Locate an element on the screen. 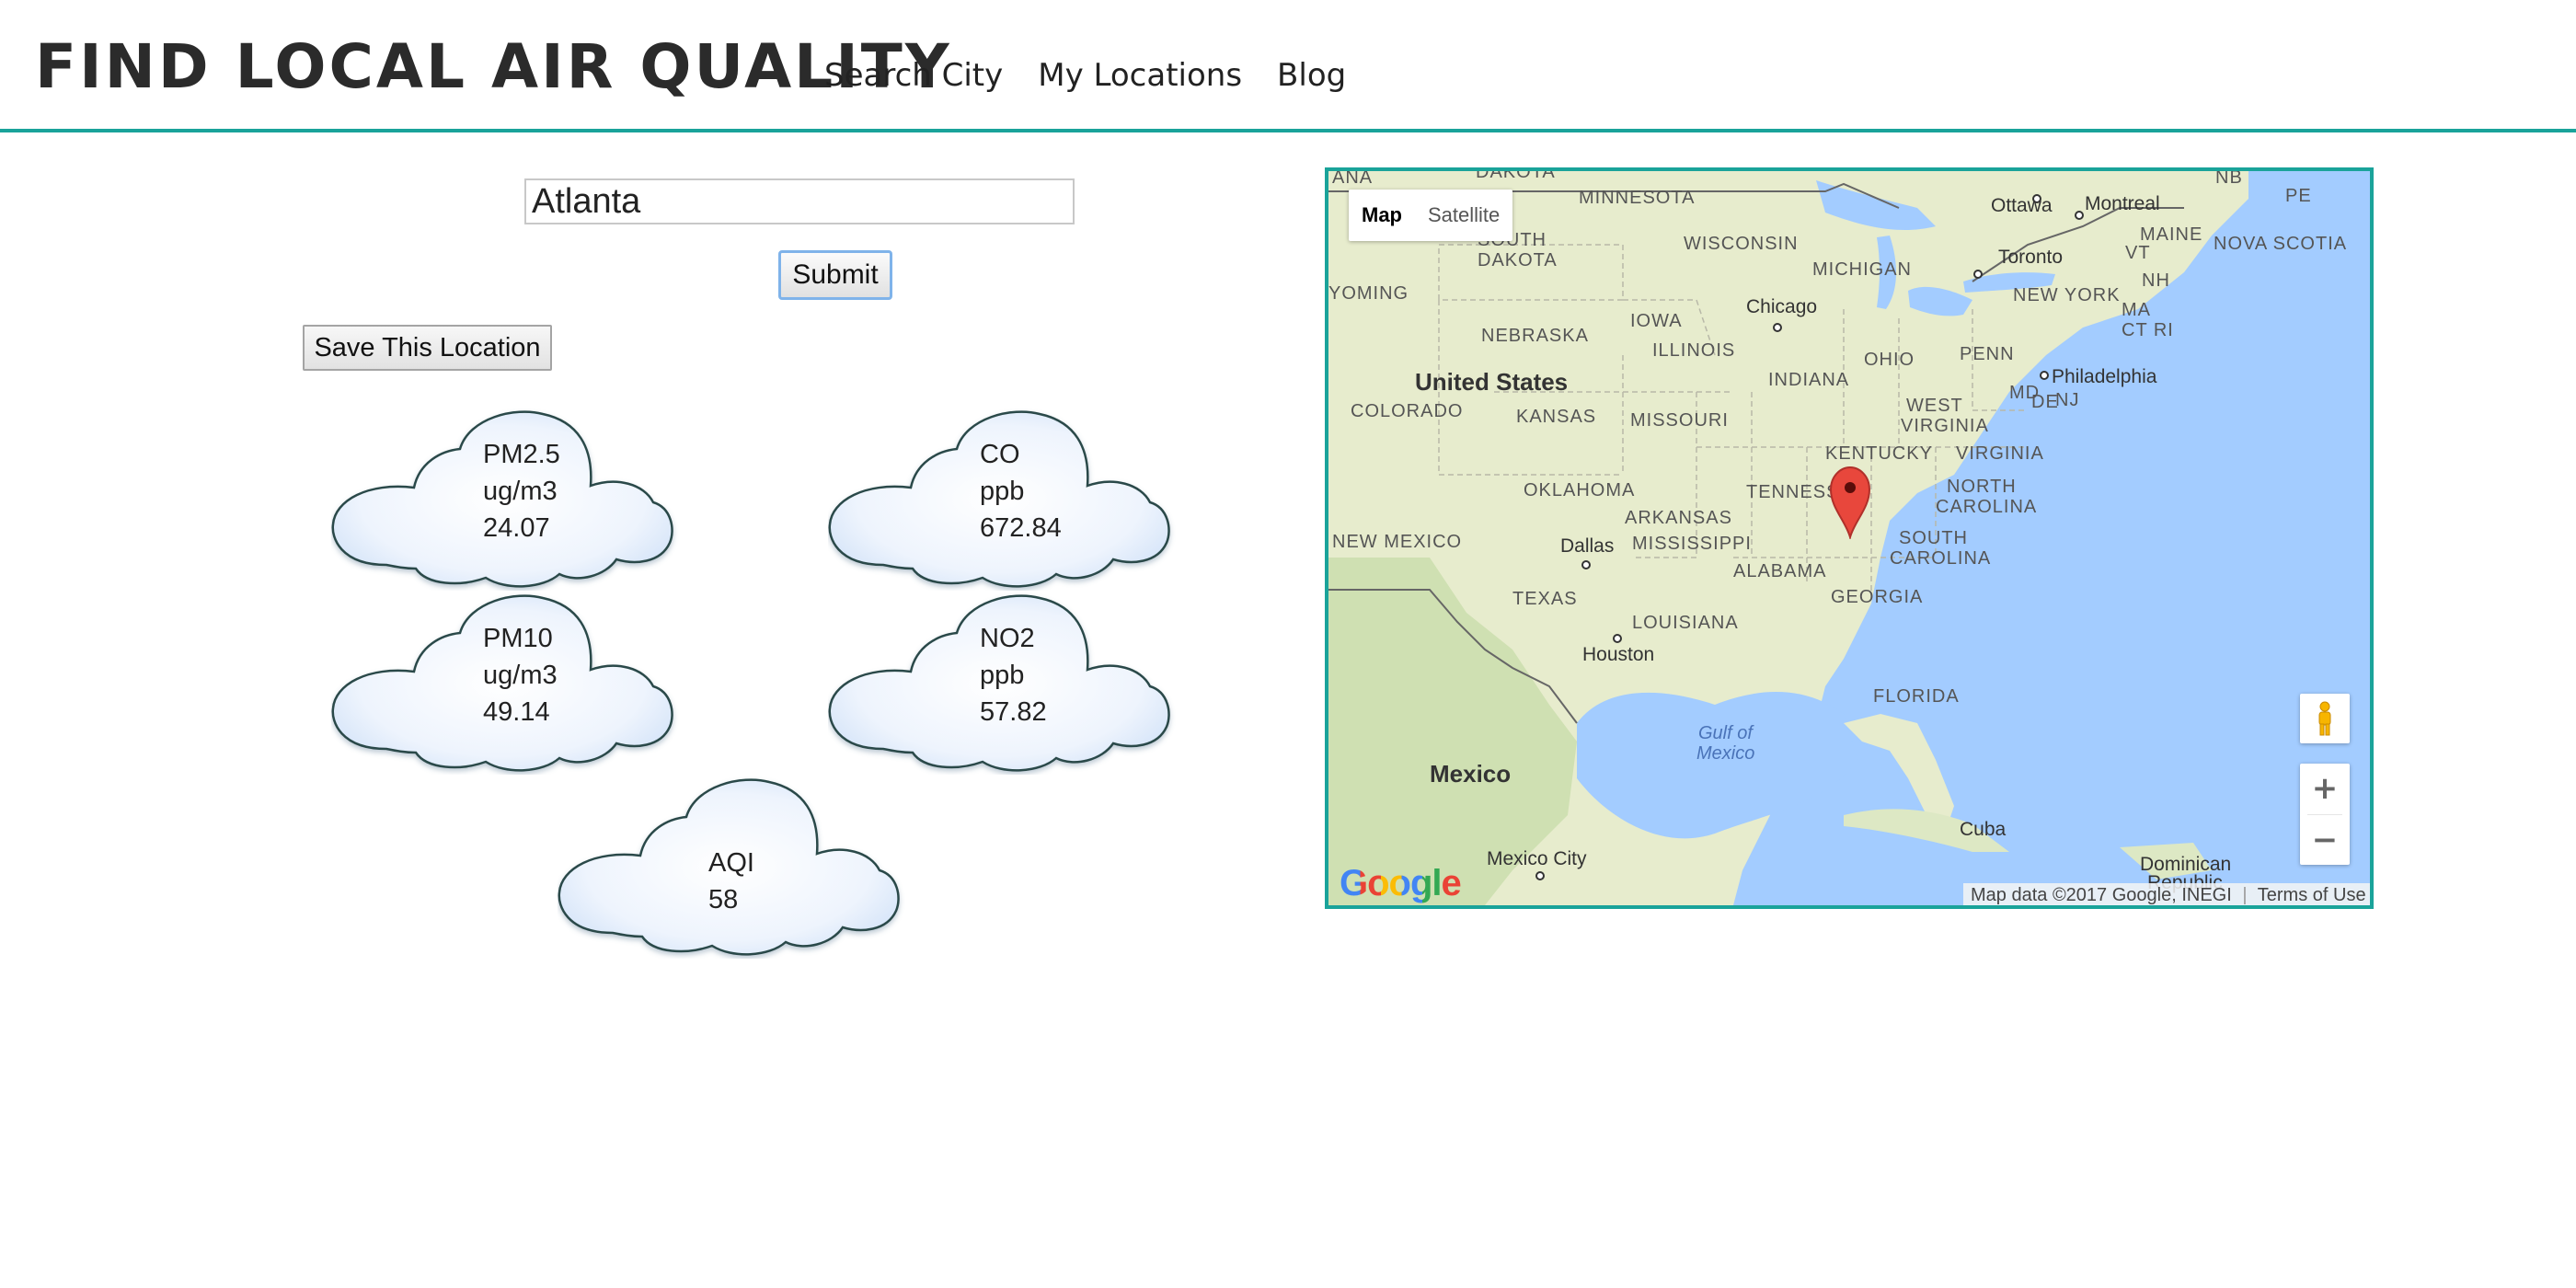  submit-button: Submit is located at coordinates (835, 275).